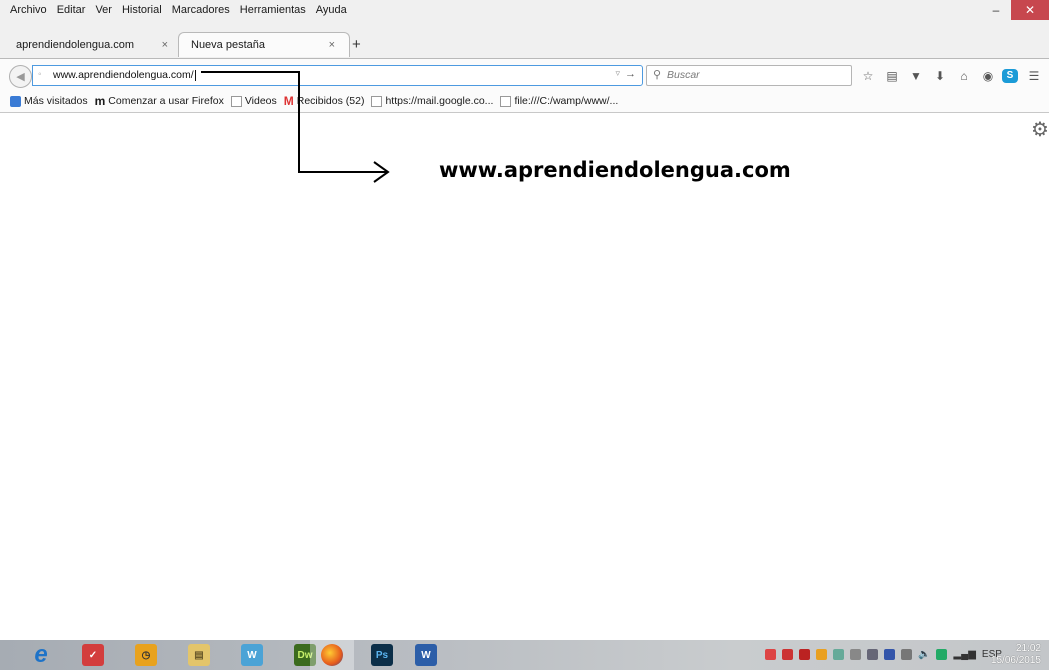  Describe the element at coordinates (615, 170) in the screenshot. I see `annotation-label: www.aprendiendolengua.com` at that location.